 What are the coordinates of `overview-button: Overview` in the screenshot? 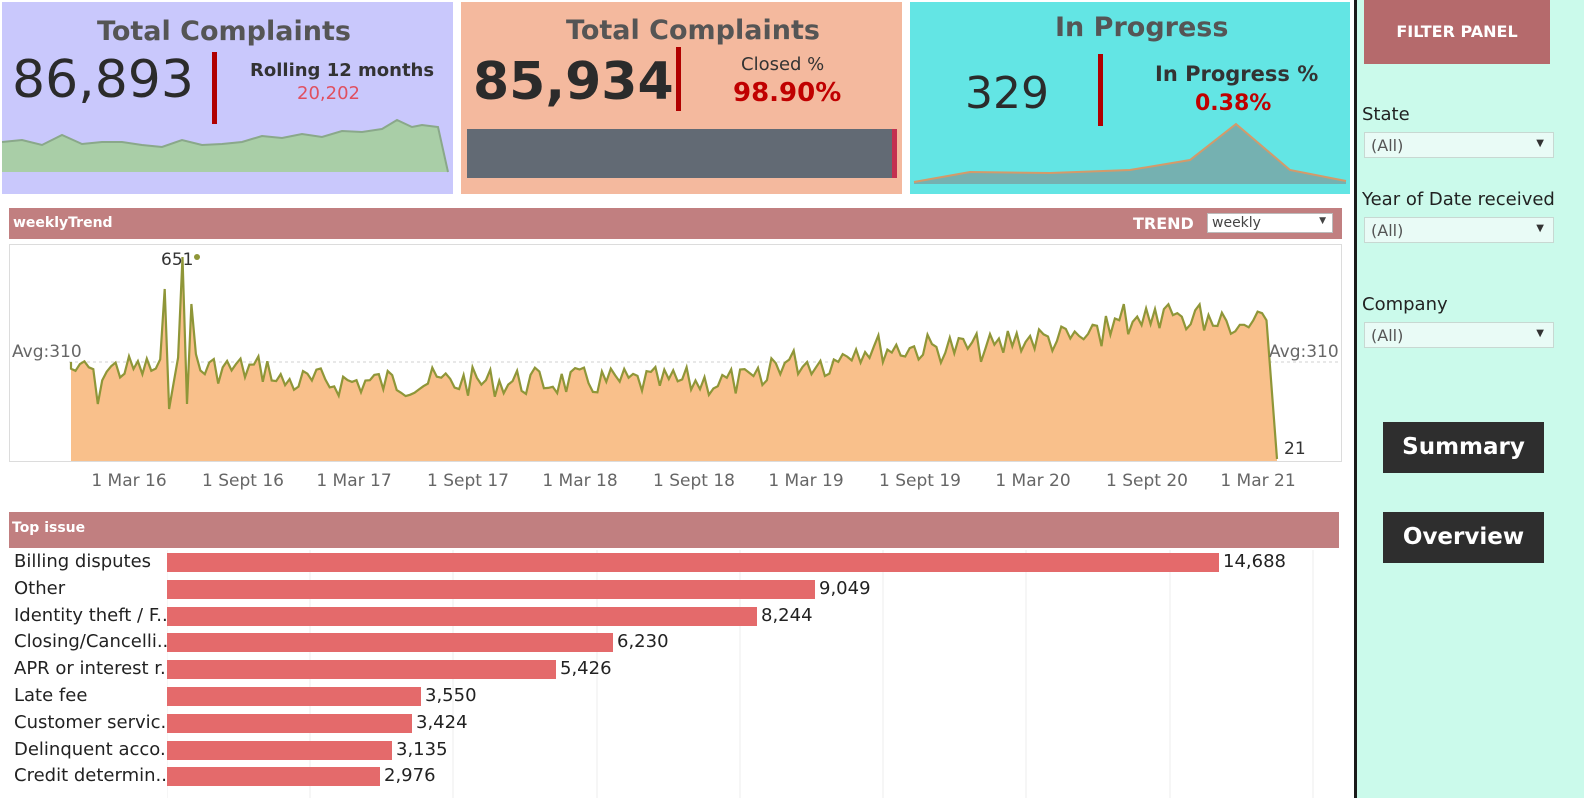 It's located at (1463, 537).